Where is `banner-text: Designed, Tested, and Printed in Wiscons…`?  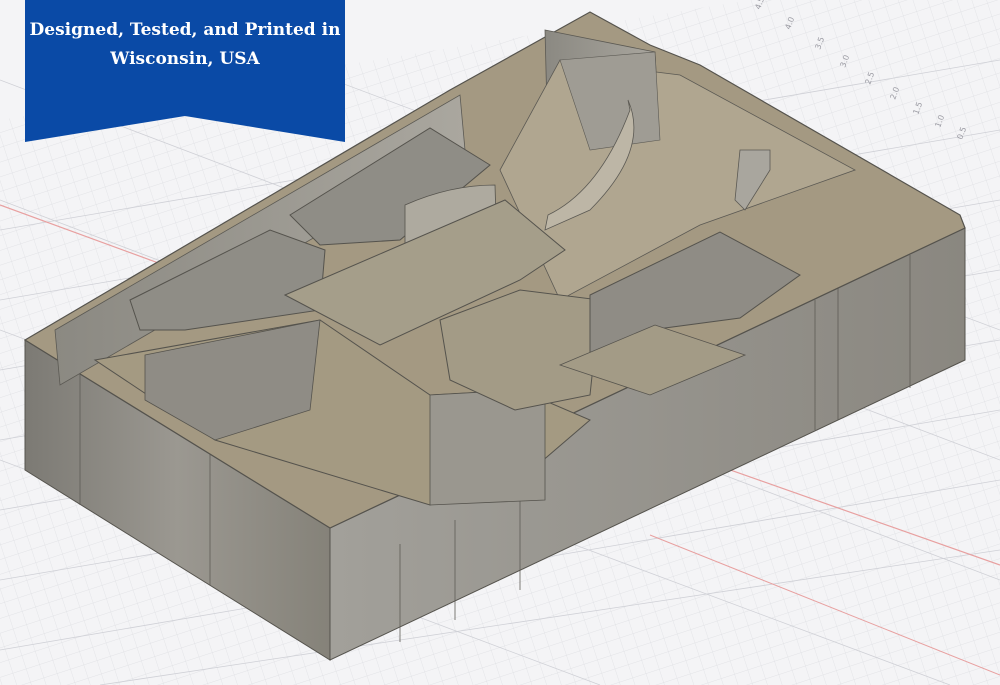 banner-text: Designed, Tested, and Printed in Wiscons… is located at coordinates (185, 45).